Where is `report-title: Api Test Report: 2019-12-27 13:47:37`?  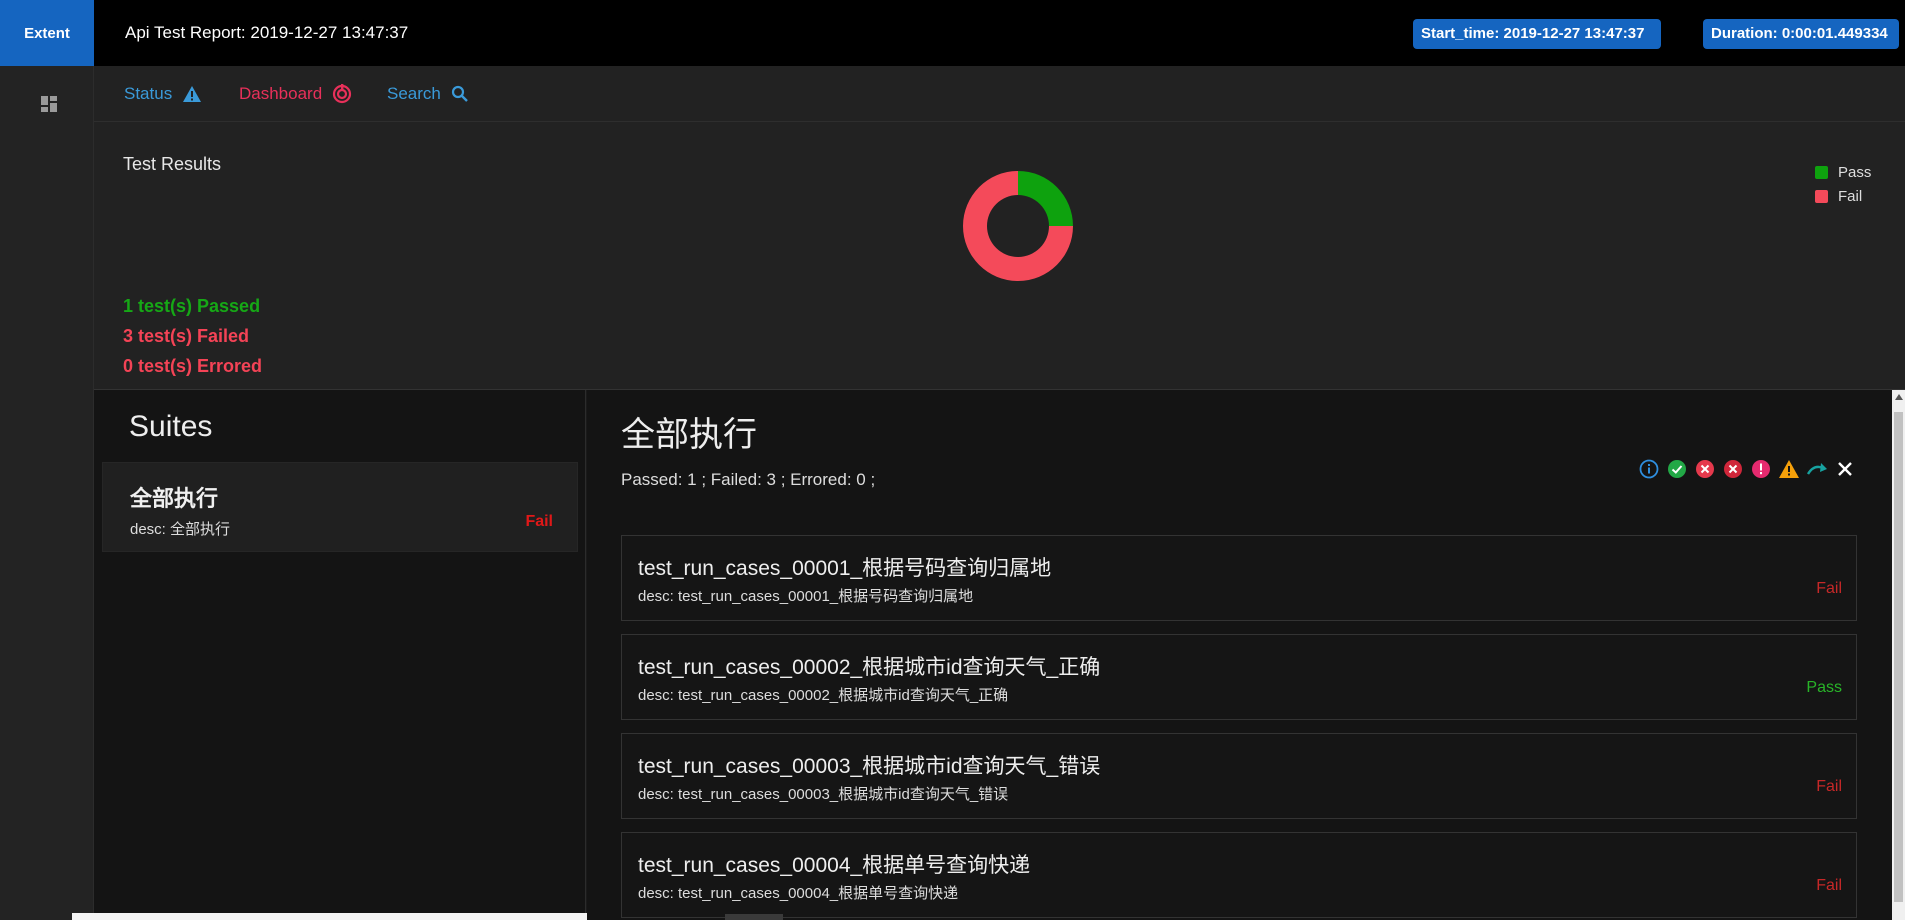
report-title: Api Test Report: 2019-12-27 13:47:37 is located at coordinates (267, 32).